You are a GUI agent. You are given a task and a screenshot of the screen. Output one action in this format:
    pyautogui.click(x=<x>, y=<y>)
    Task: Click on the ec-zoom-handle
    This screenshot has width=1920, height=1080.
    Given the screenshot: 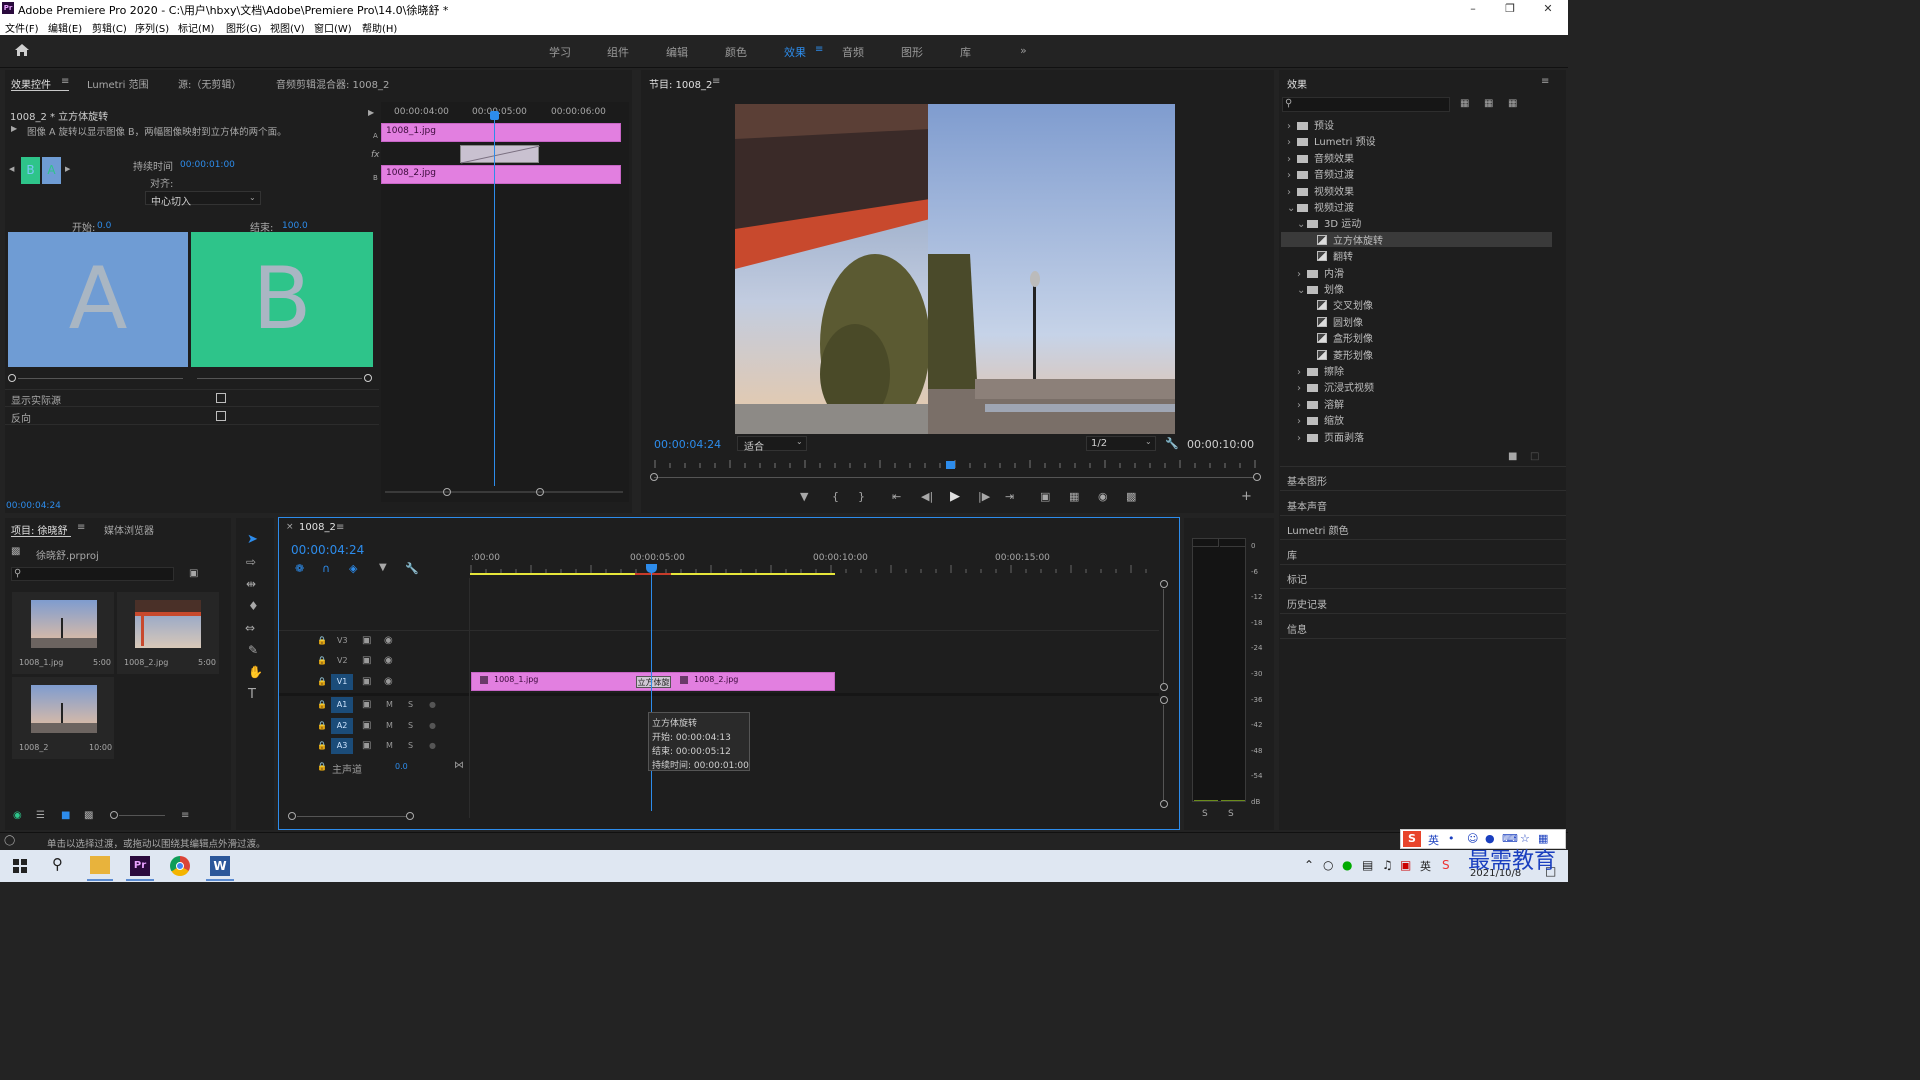 What is the action you would take?
    pyautogui.click(x=447, y=492)
    